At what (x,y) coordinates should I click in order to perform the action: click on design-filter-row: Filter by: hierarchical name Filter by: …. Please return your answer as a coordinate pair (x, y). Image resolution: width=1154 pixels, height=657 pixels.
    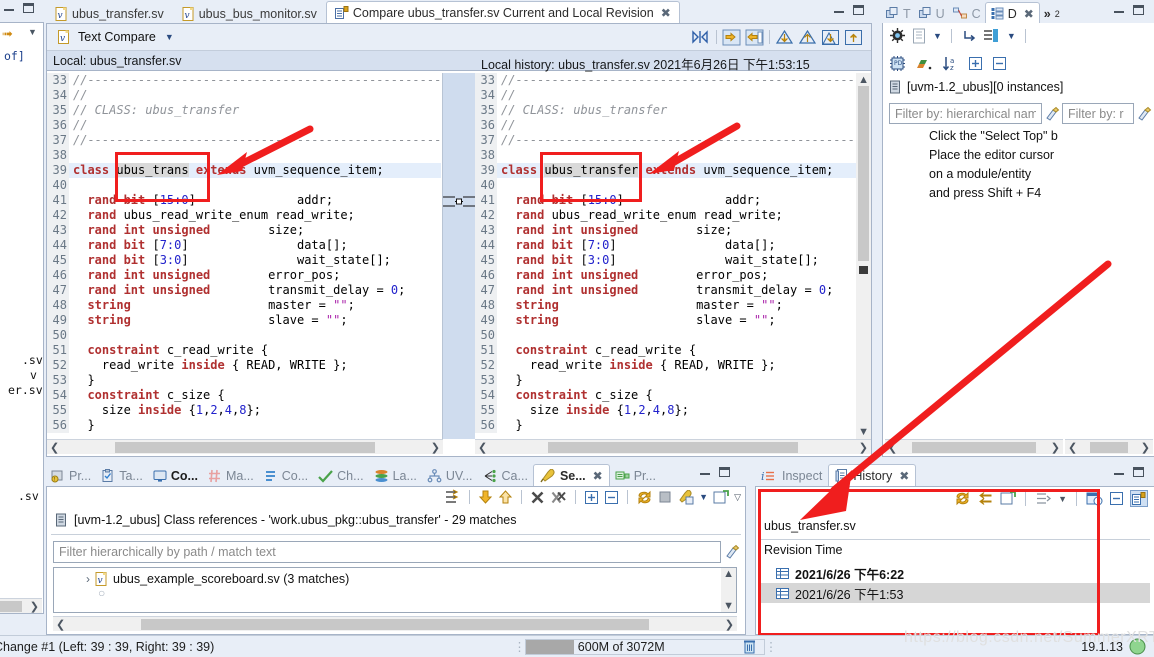
    Looking at the image, I should click on (1020, 113).